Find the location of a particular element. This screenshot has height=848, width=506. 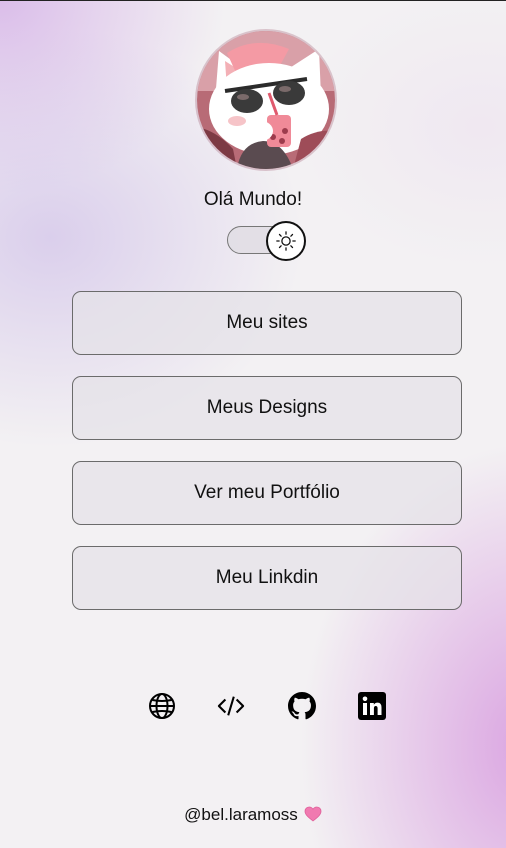

globe-icon is located at coordinates (162, 706).